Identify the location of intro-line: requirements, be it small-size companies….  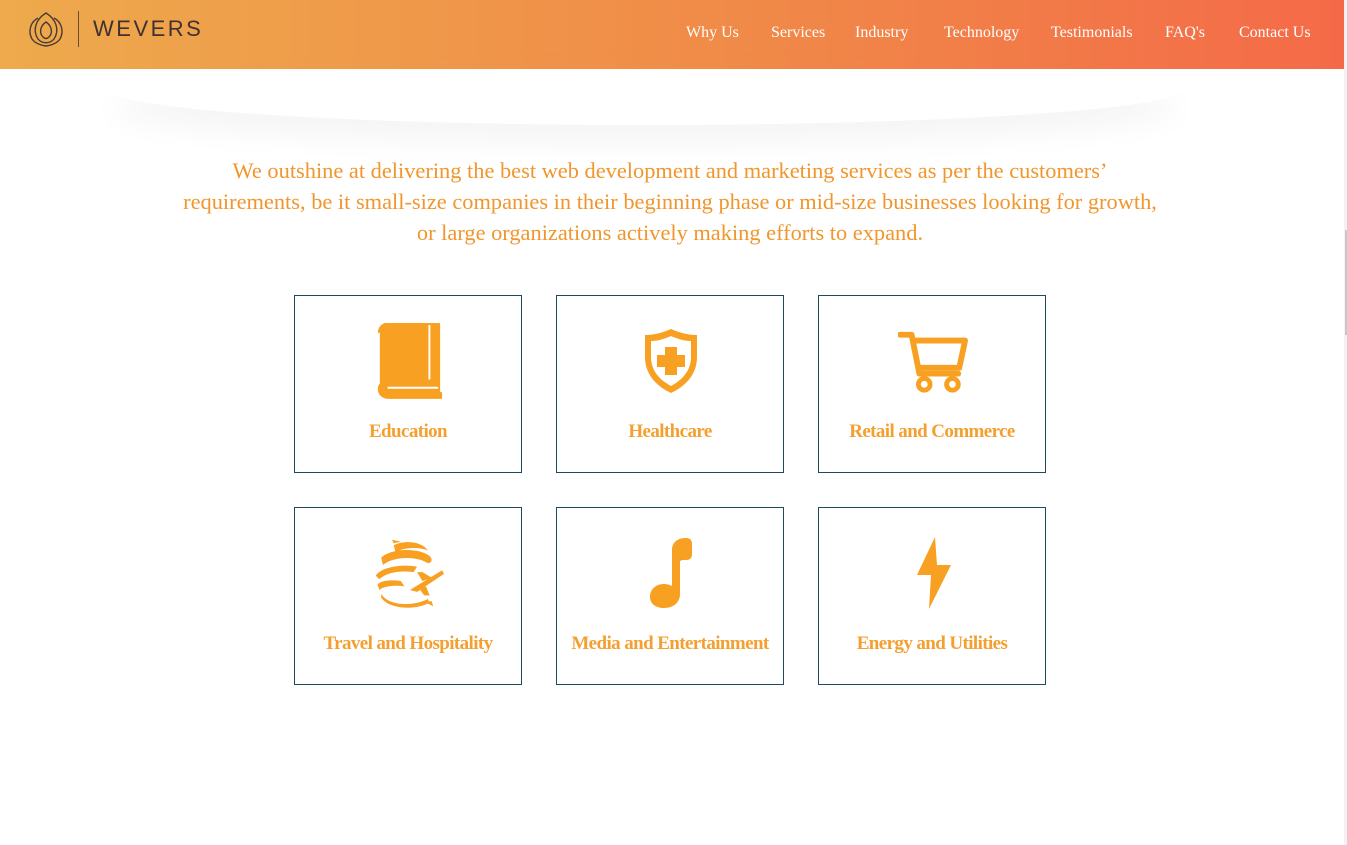
(670, 201).